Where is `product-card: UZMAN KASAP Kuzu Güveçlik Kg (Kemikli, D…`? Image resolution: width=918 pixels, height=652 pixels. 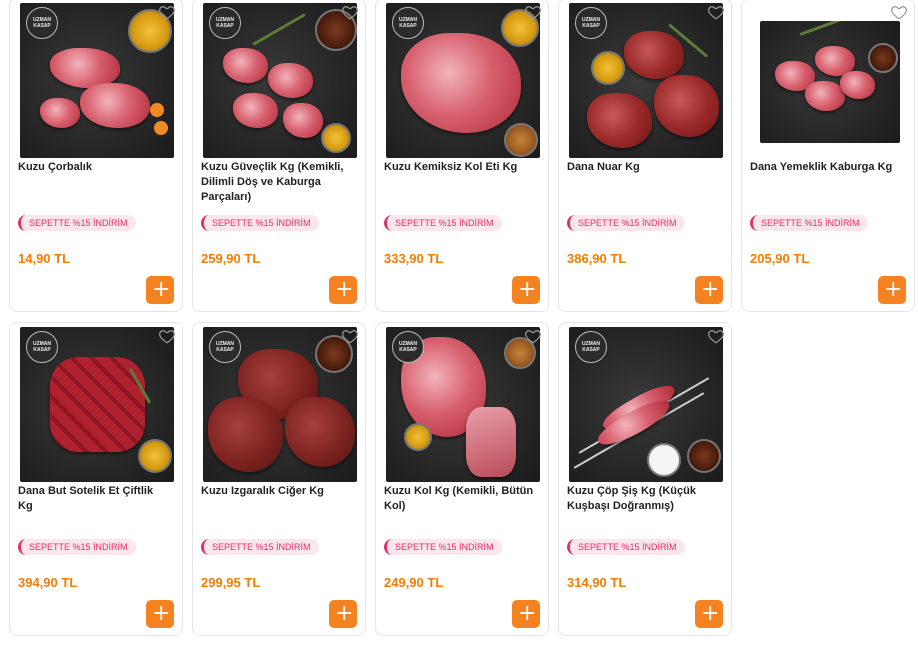
product-card: UZMAN KASAP Kuzu Güveçlik Kg (Kemikli, D… is located at coordinates (279, 156).